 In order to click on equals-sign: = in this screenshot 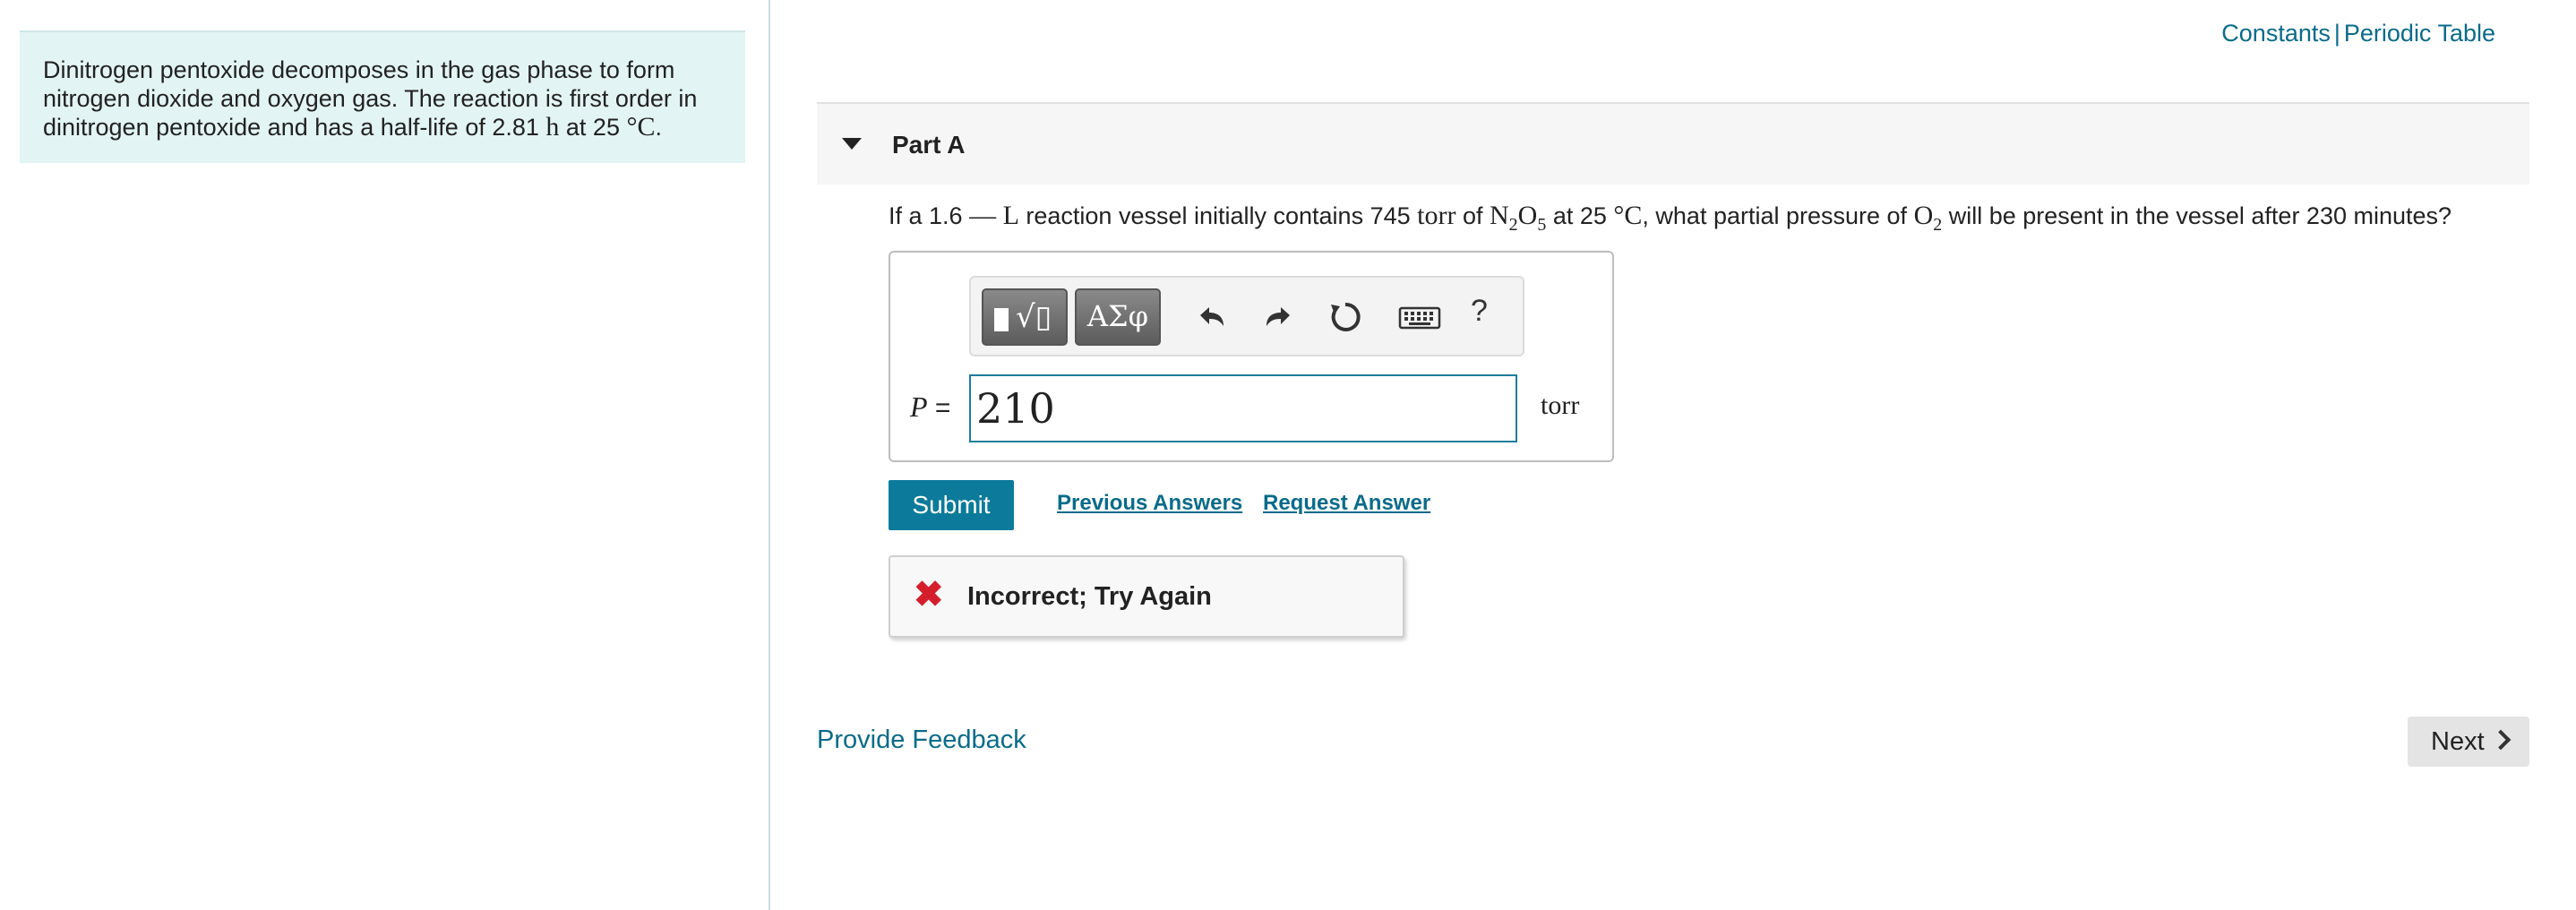, I will do `click(939, 408)`.